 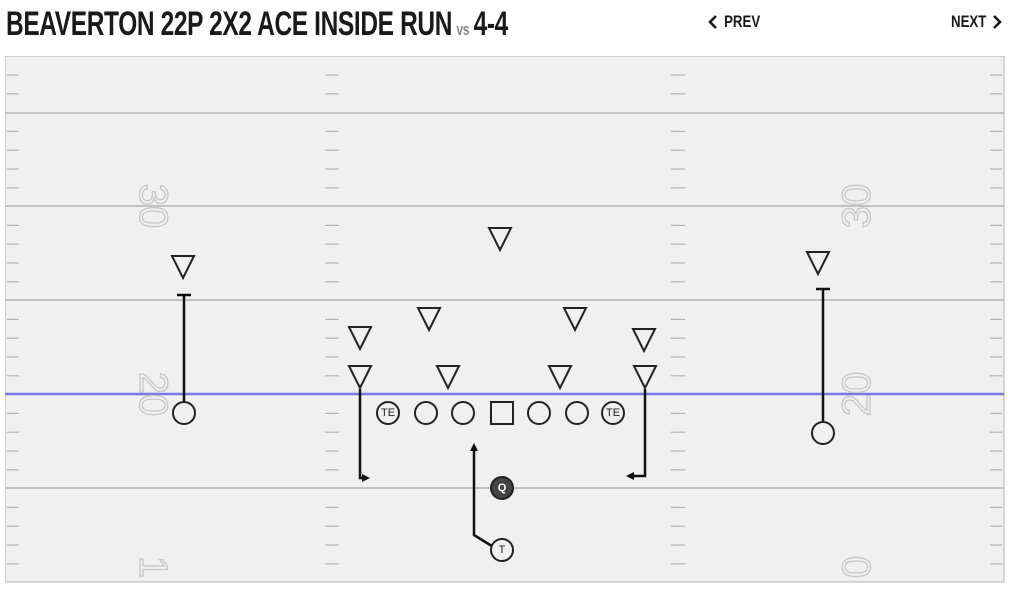 What do you see at coordinates (426, 413) in the screenshot?
I see `left-tackle` at bounding box center [426, 413].